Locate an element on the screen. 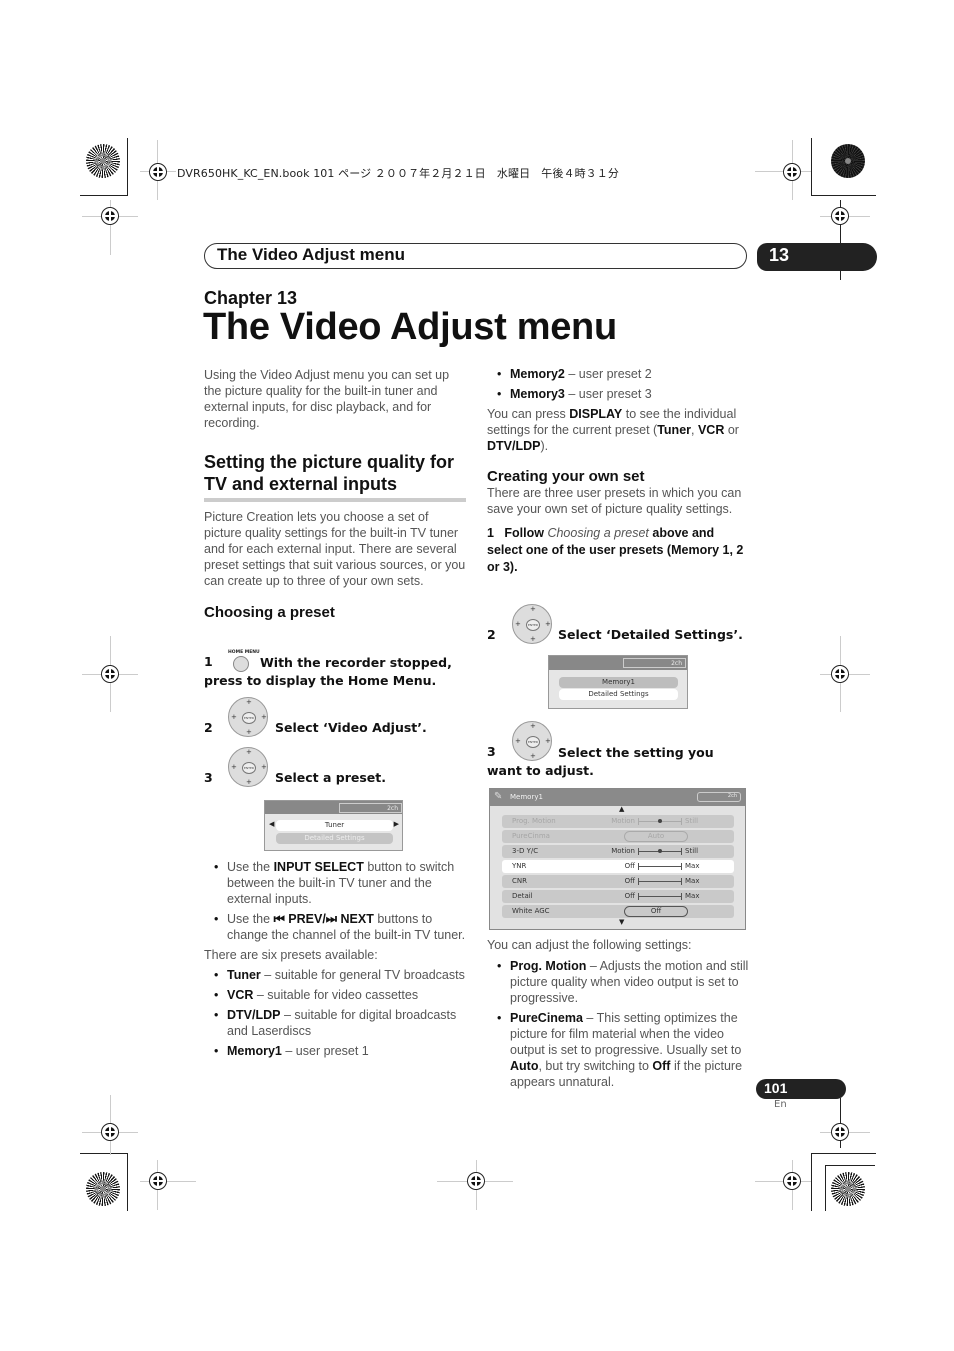 Image resolution: width=954 pixels, height=1351 pixels. setting-value: Auto is located at coordinates (656, 836).